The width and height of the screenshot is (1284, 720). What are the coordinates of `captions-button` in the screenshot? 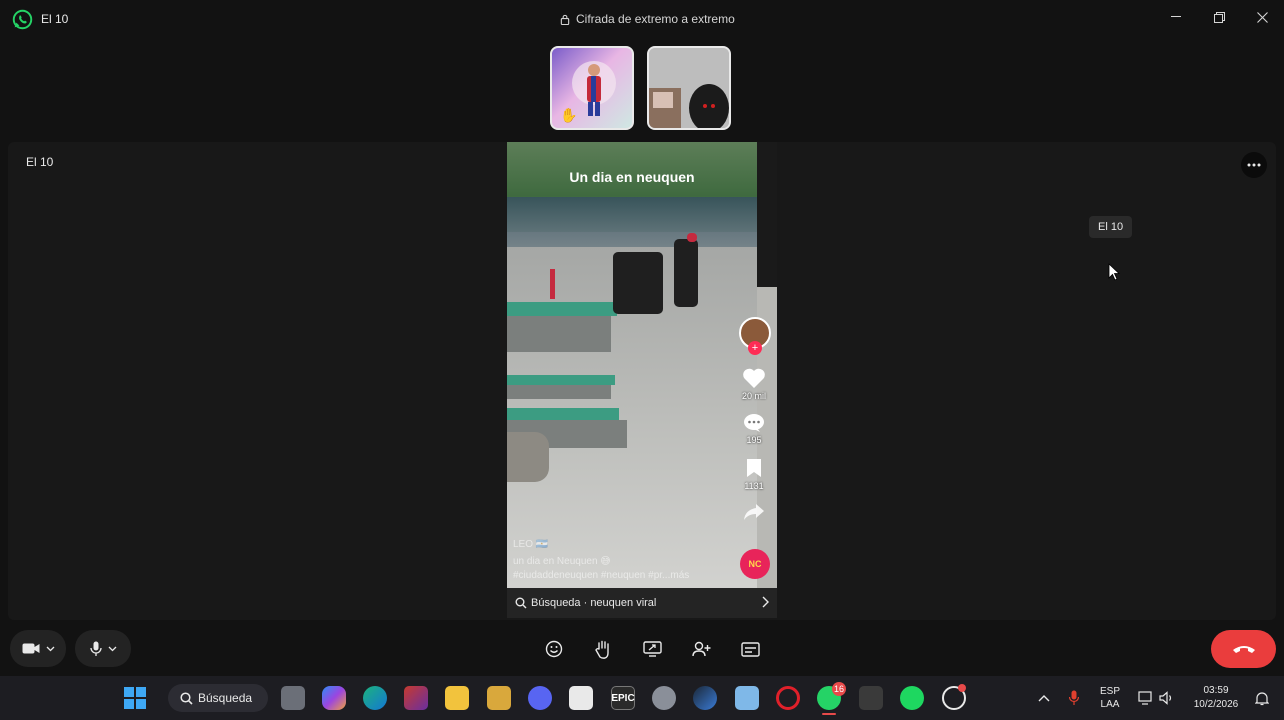 It's located at (750, 649).